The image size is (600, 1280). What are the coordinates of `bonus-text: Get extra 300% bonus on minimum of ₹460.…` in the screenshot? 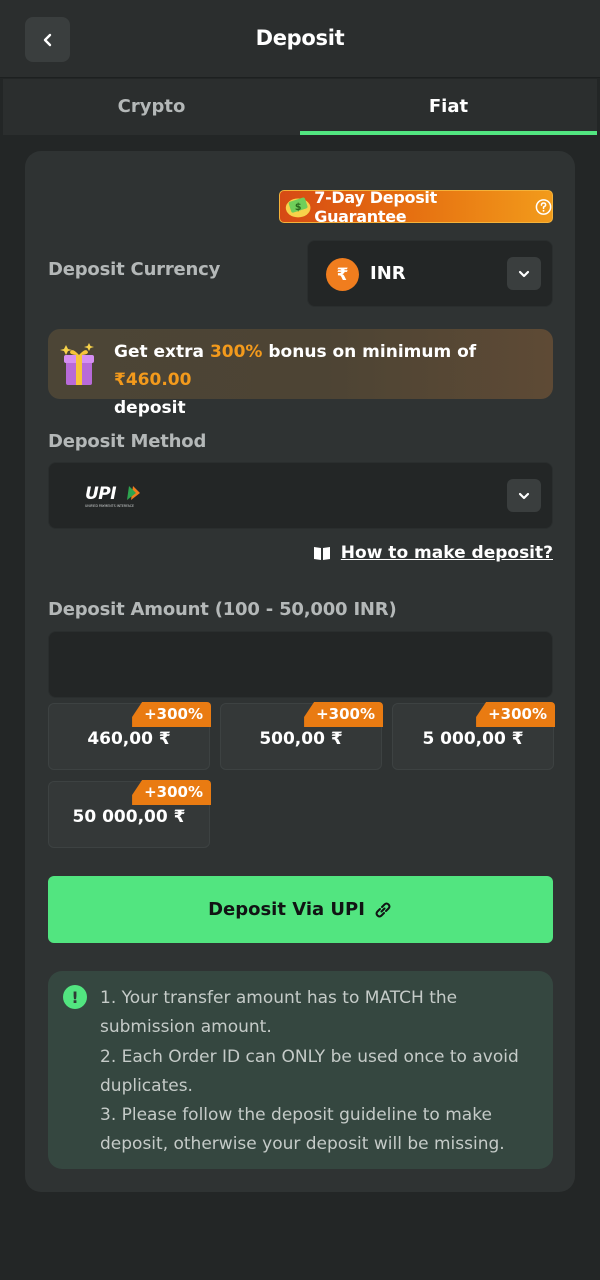 It's located at (295, 380).